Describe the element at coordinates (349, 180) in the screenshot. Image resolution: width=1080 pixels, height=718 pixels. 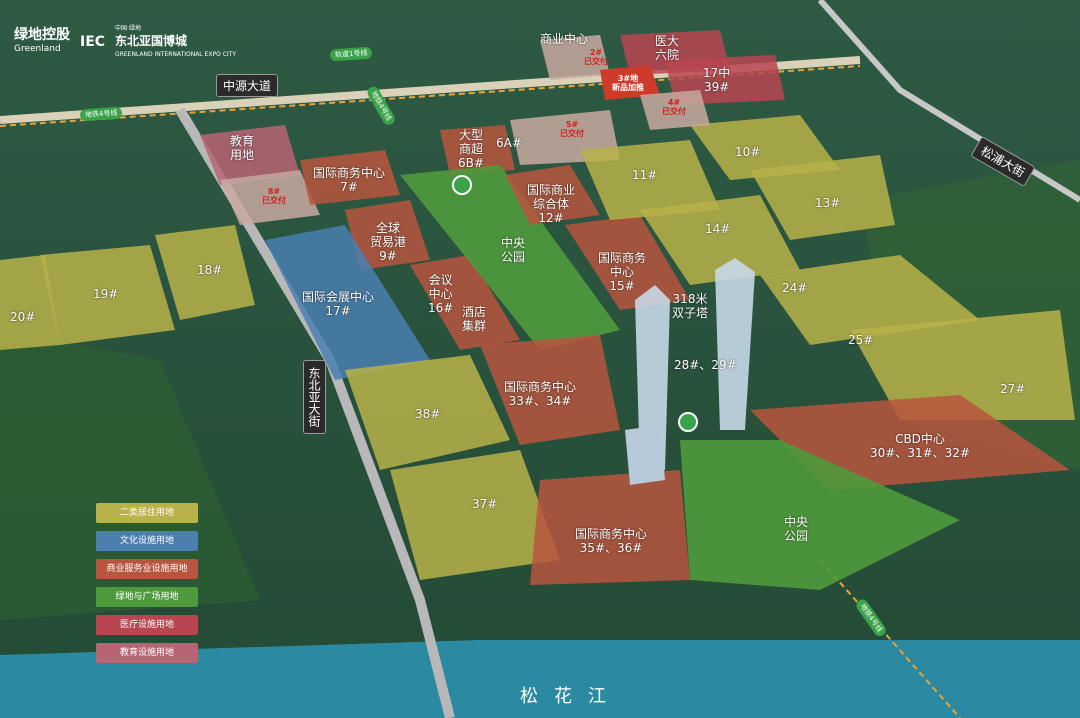
I see `label-plot-7: 国际商务中心 7#` at that location.